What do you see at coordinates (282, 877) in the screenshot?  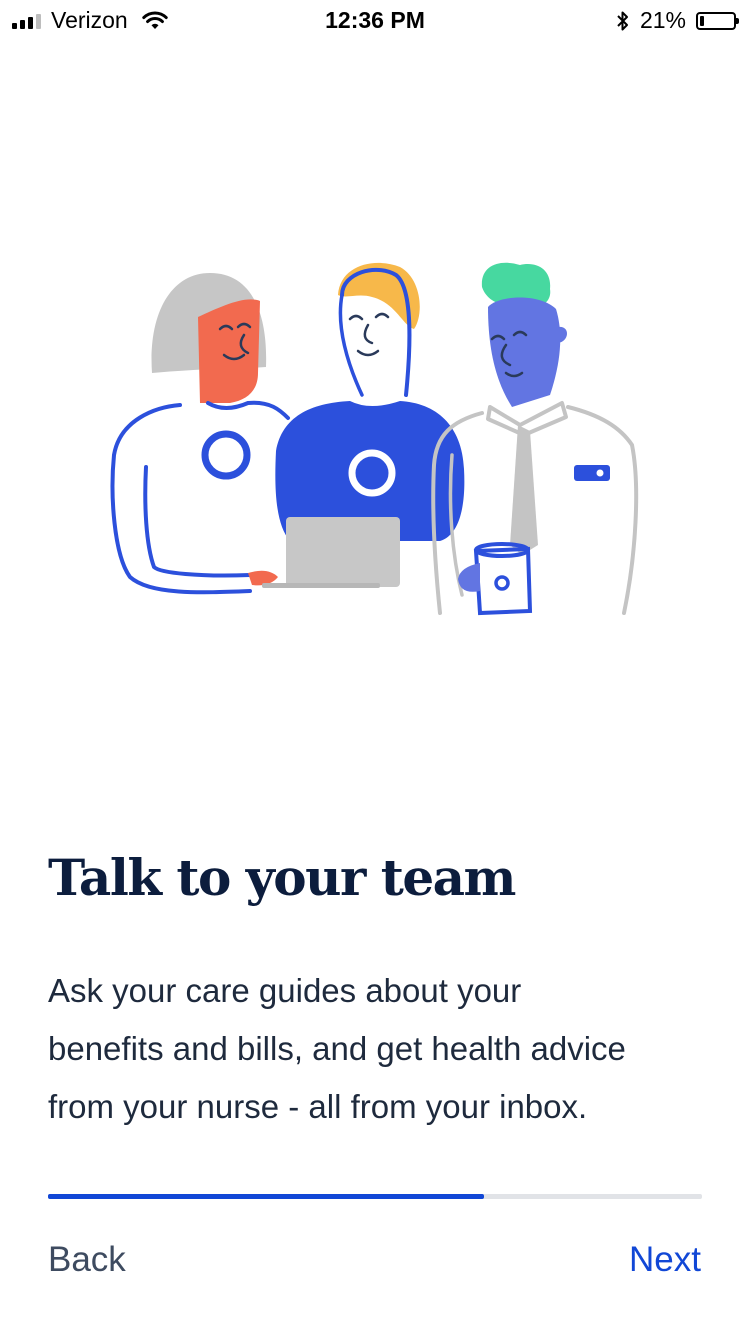 I see `page-title: Talk to your team` at bounding box center [282, 877].